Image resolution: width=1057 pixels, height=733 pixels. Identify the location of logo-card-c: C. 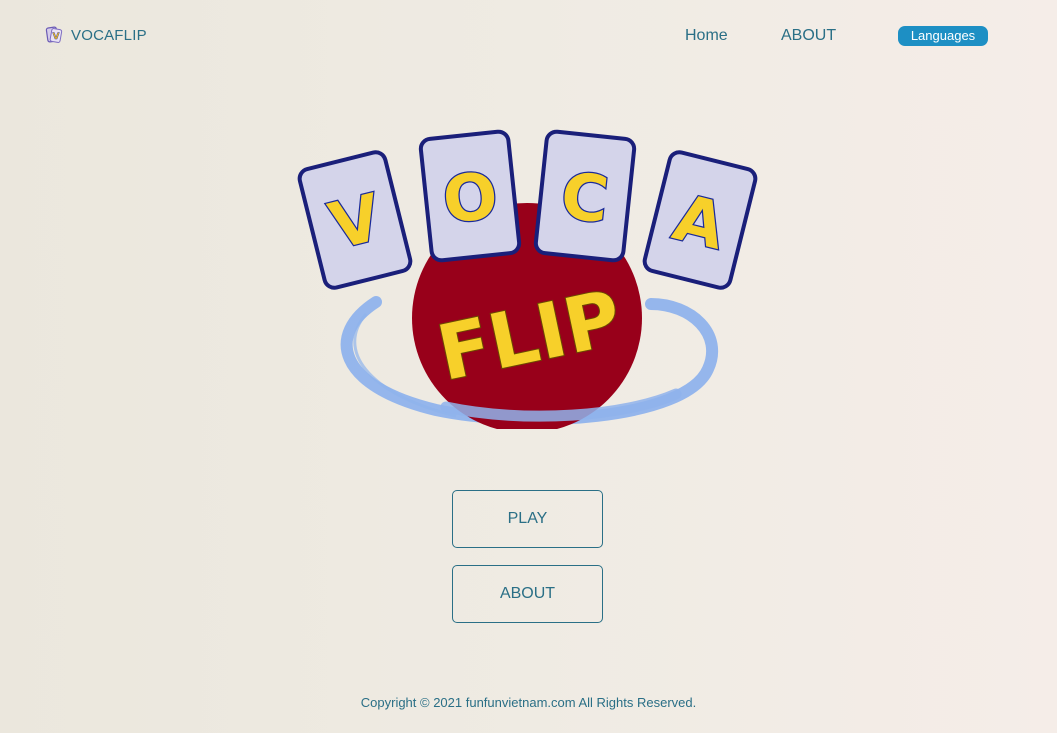
(585, 196).